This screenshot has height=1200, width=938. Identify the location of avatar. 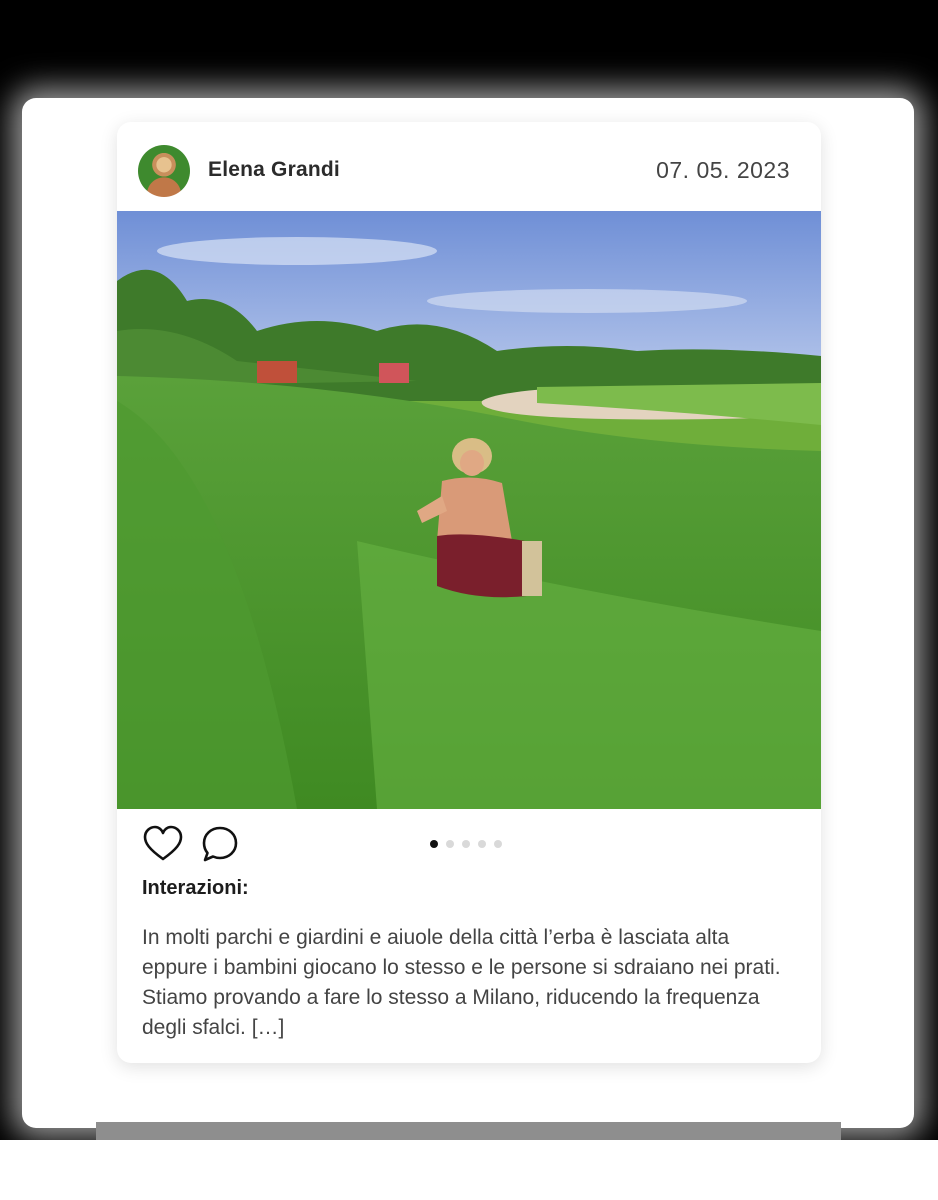
(164, 171).